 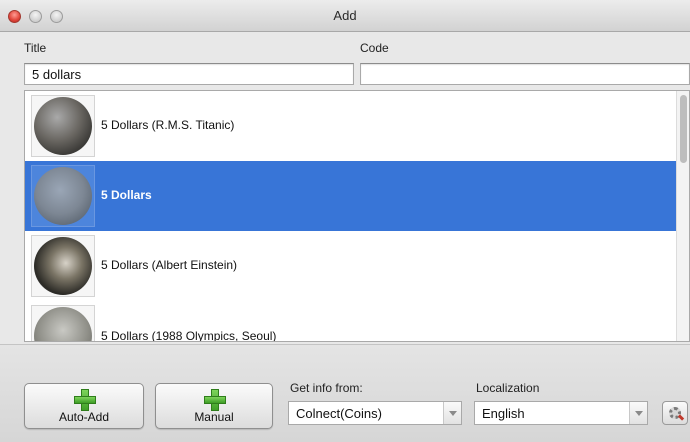 I want to click on settings-button, so click(x=675, y=413).